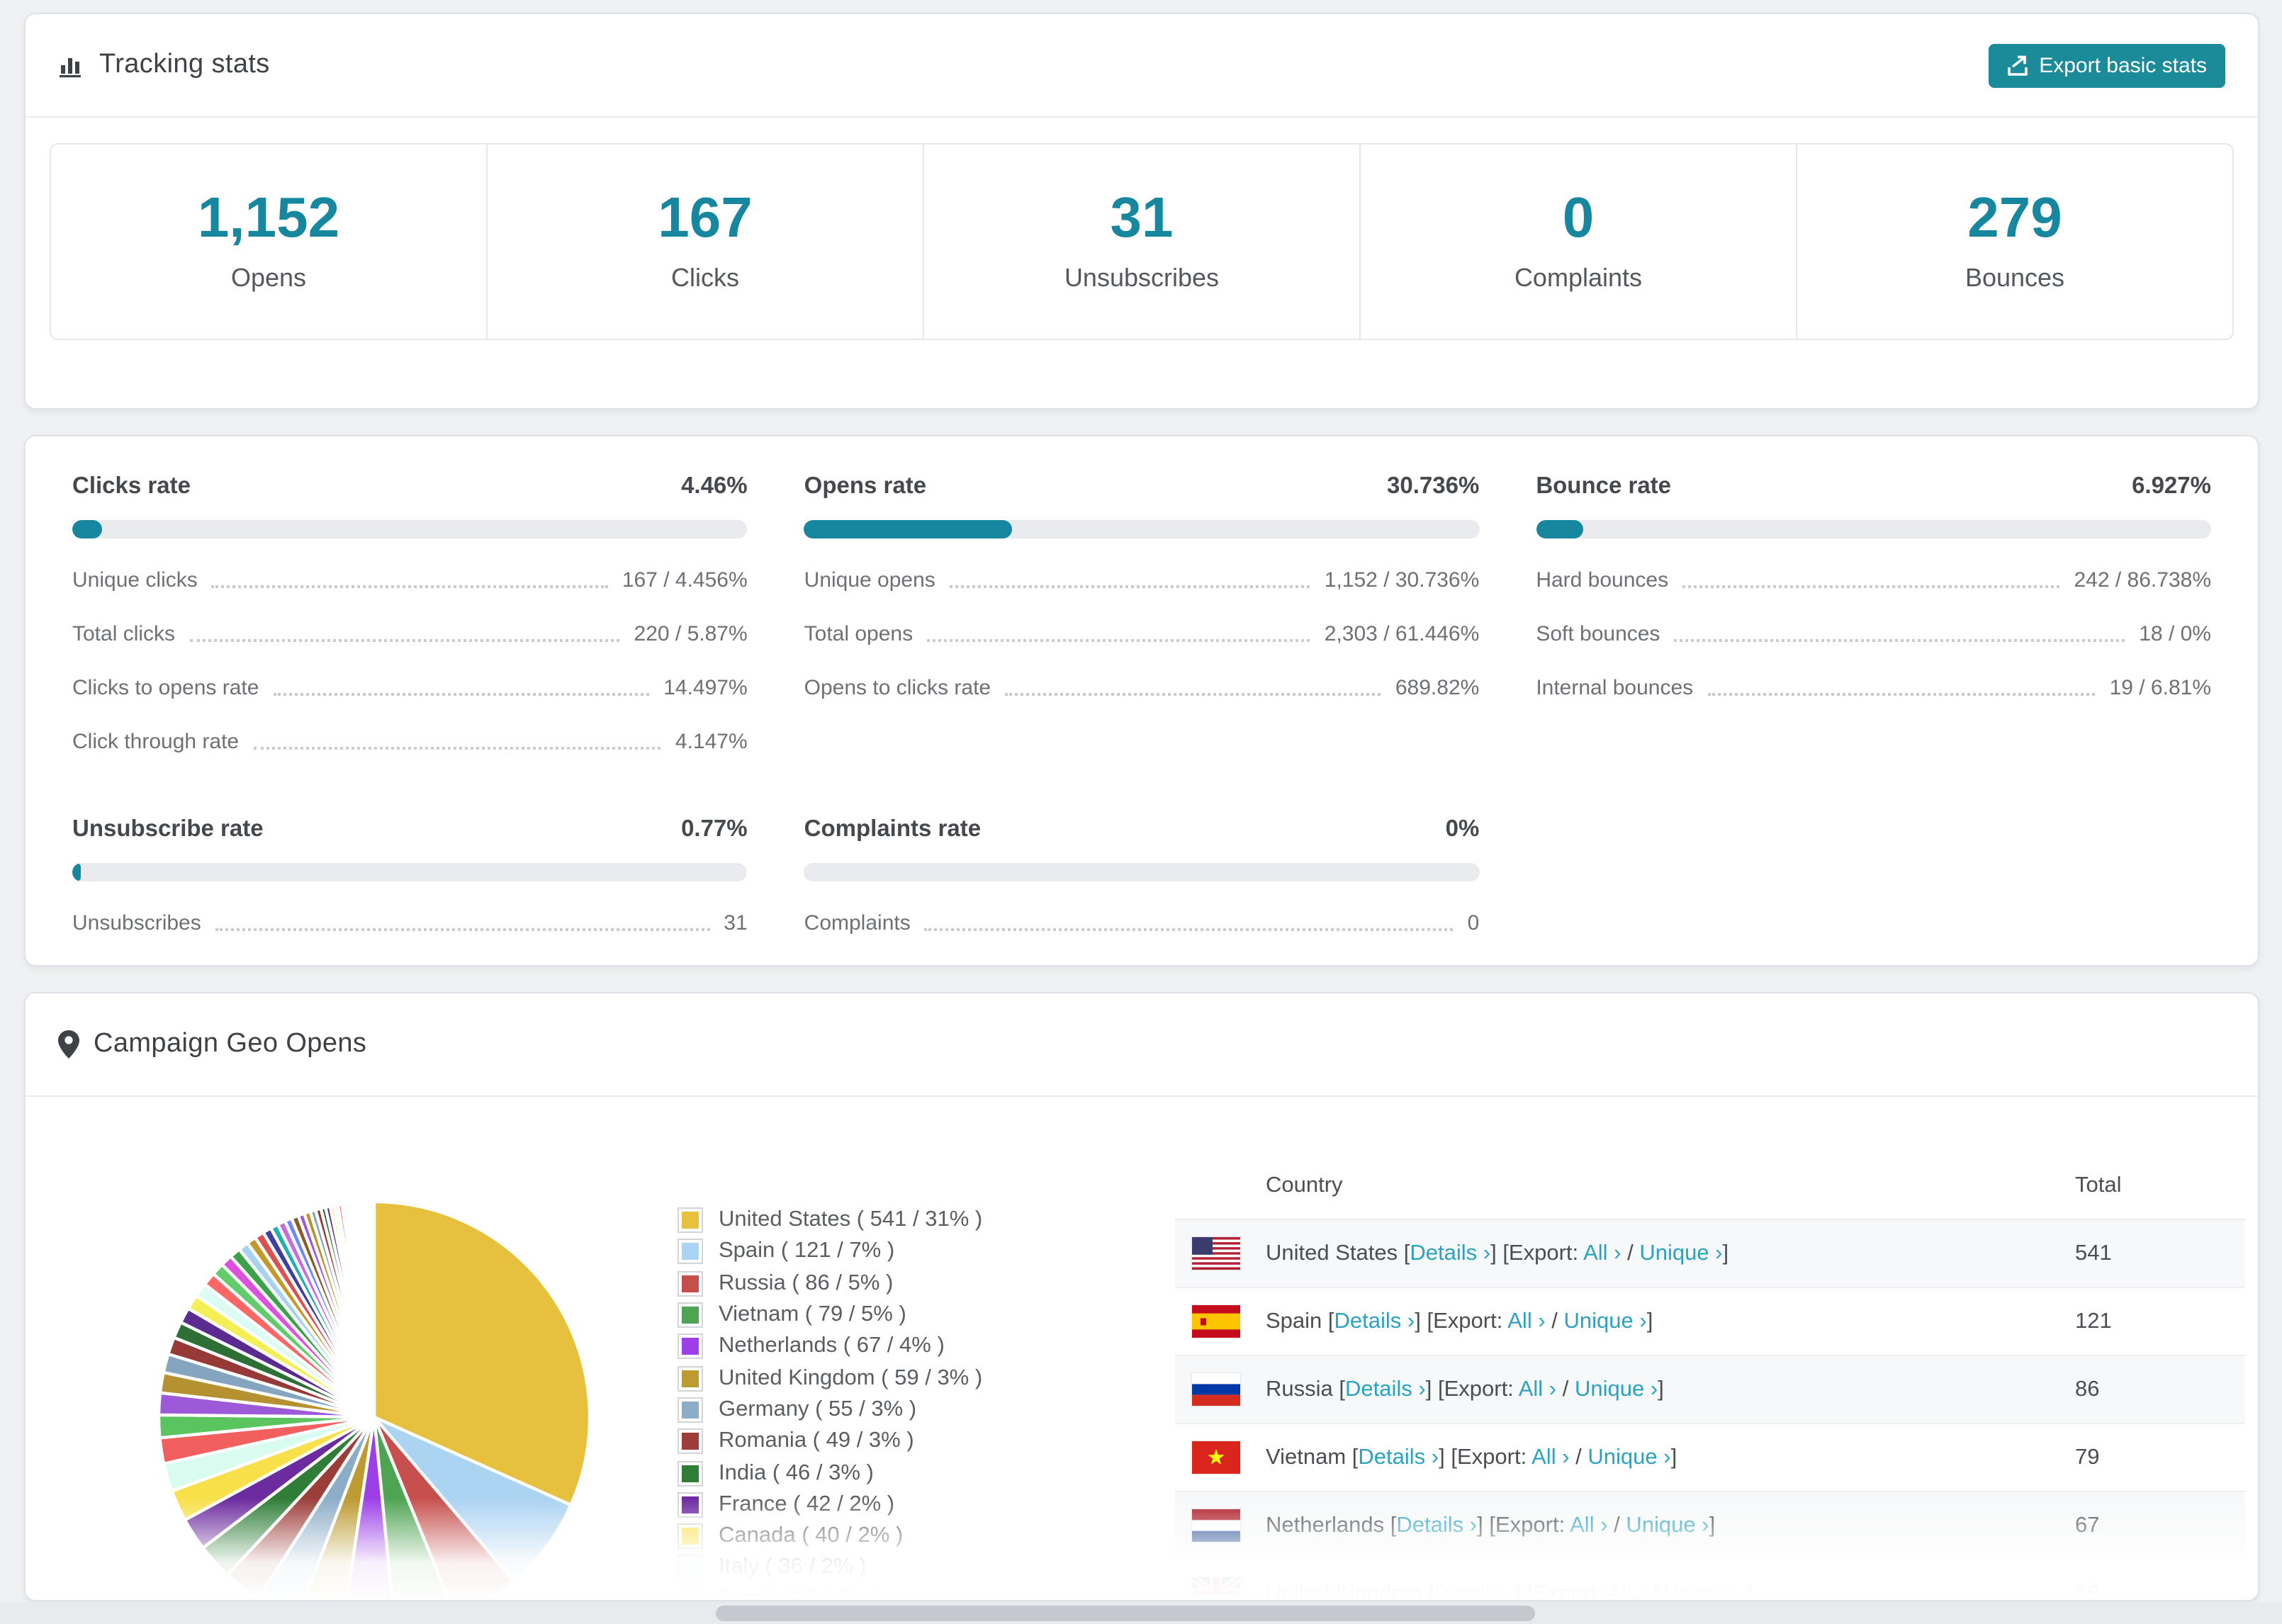 The width and height of the screenshot is (2282, 1624). What do you see at coordinates (410, 487) in the screenshot?
I see `rate-head: Clicks rate 4.46%` at bounding box center [410, 487].